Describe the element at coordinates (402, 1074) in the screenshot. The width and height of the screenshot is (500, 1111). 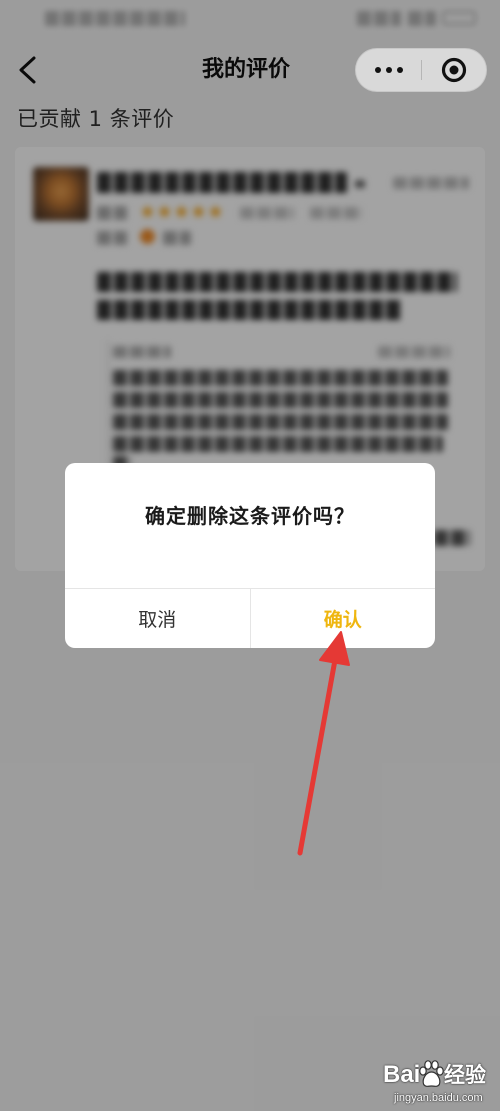
I see `watermark-brand-left: Bai` at that location.